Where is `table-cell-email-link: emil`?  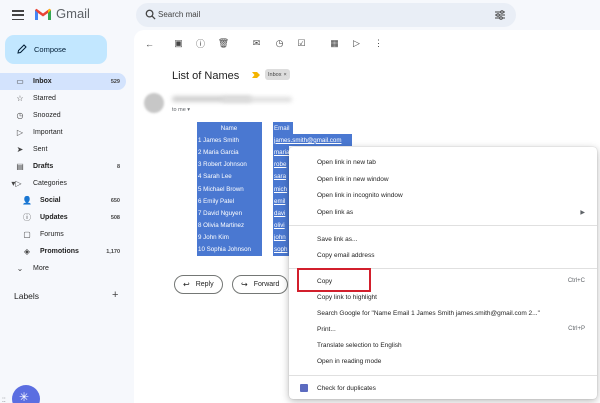 table-cell-email-link: emil is located at coordinates (281, 201).